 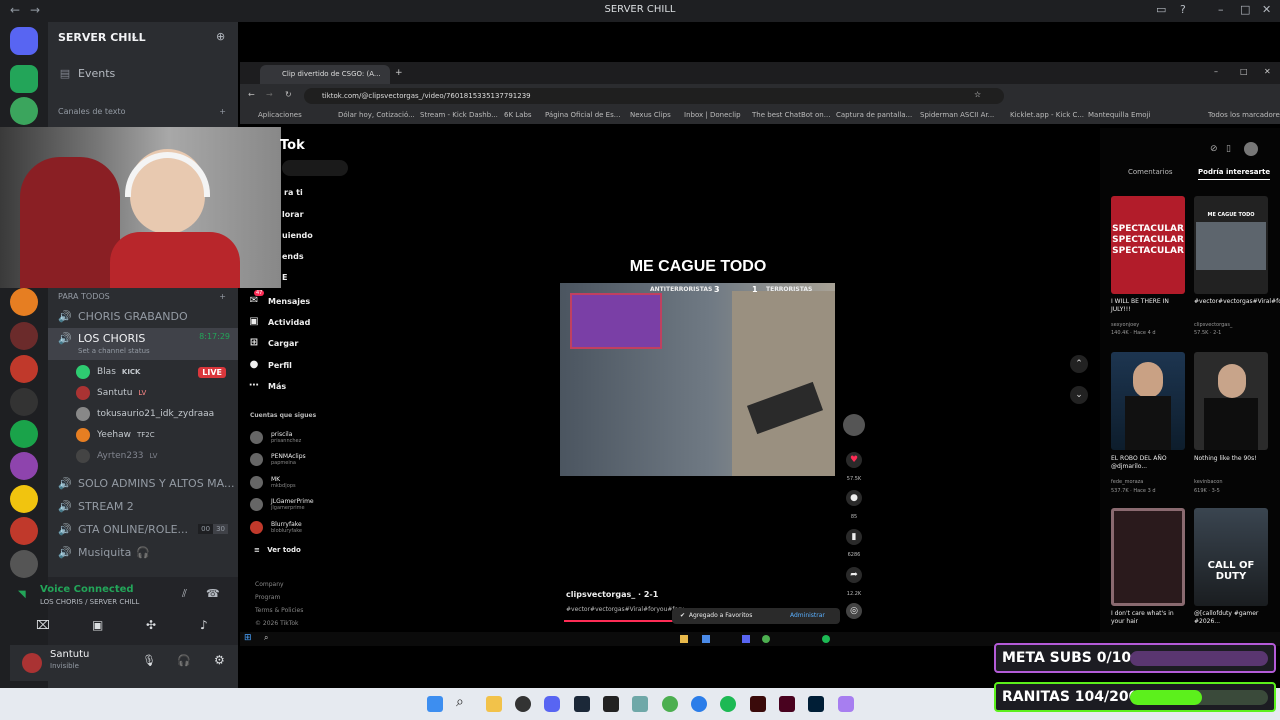 What do you see at coordinates (1231, 245) in the screenshot?
I see `recommended-thumbnail: ME CAGUE TODO` at bounding box center [1231, 245].